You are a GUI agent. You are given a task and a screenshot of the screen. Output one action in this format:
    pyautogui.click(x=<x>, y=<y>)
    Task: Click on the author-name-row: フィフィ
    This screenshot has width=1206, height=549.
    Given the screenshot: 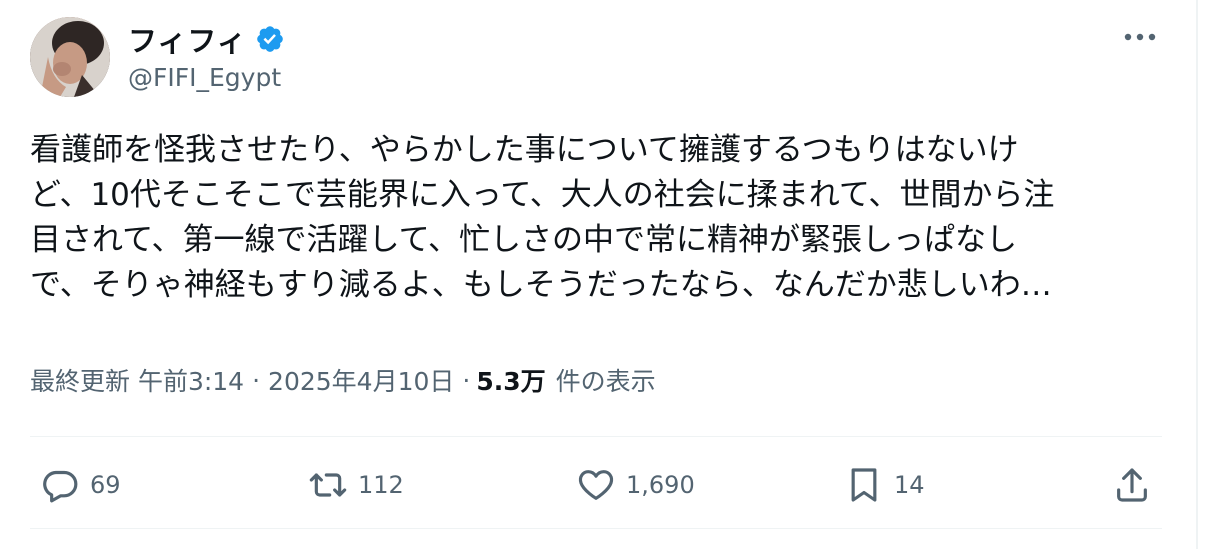 What is the action you would take?
    pyautogui.click(x=206, y=39)
    